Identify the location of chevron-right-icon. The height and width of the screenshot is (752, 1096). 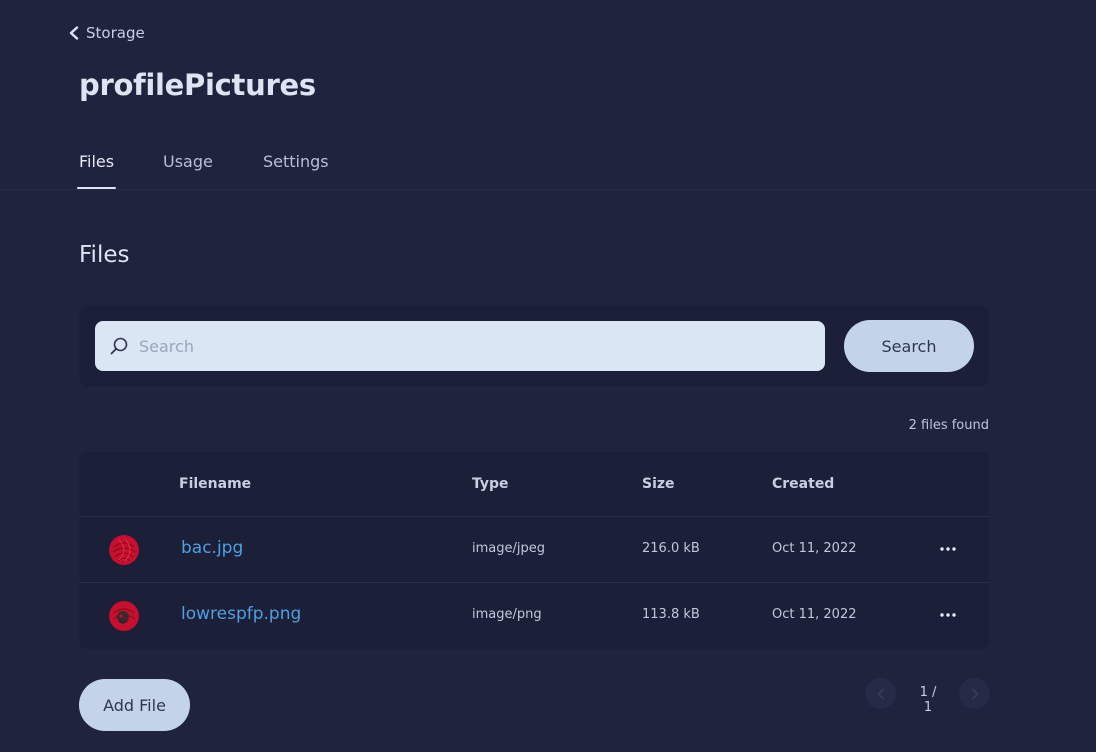
(974, 693).